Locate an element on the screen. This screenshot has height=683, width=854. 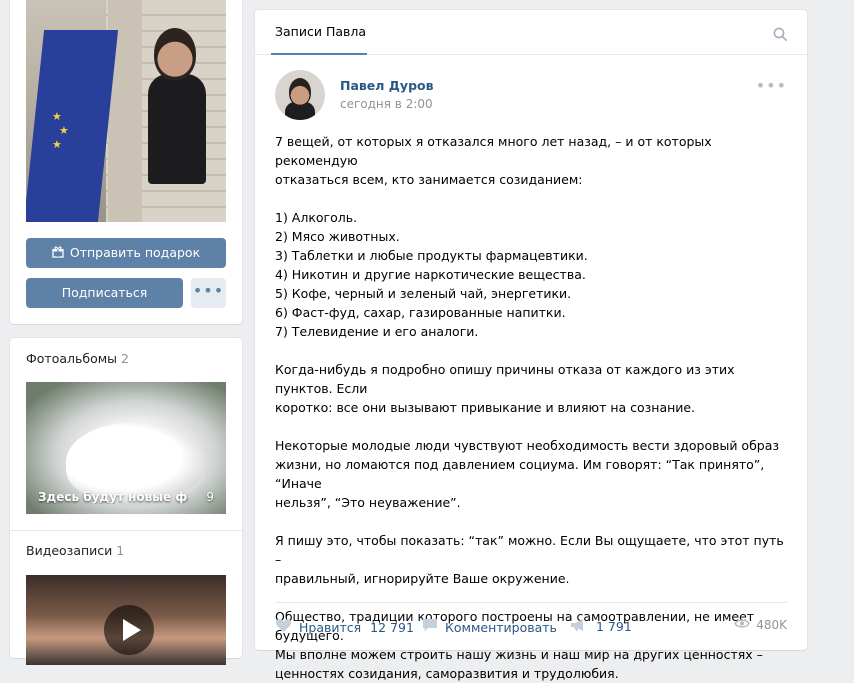
share-count: 1 791 is located at coordinates (614, 626).